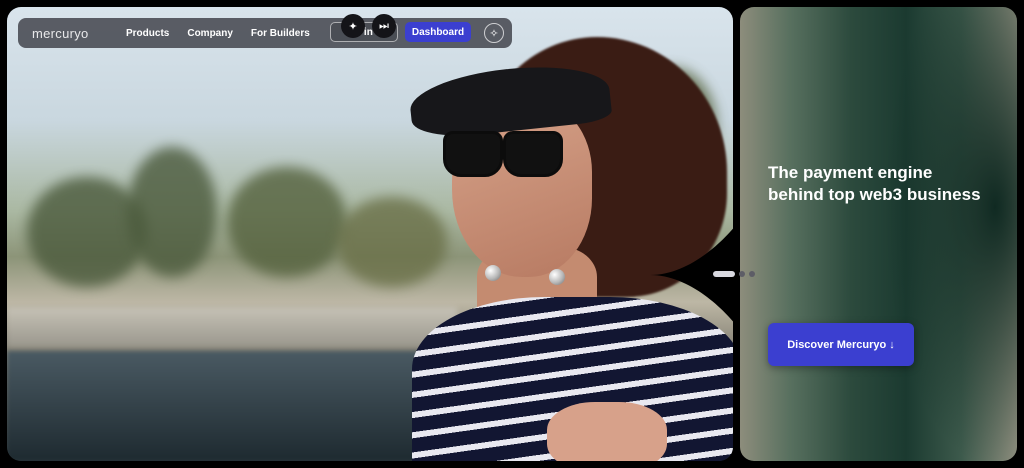 The height and width of the screenshot is (468, 1024). Describe the element at coordinates (210, 33) in the screenshot. I see `nav-company: Company` at that location.